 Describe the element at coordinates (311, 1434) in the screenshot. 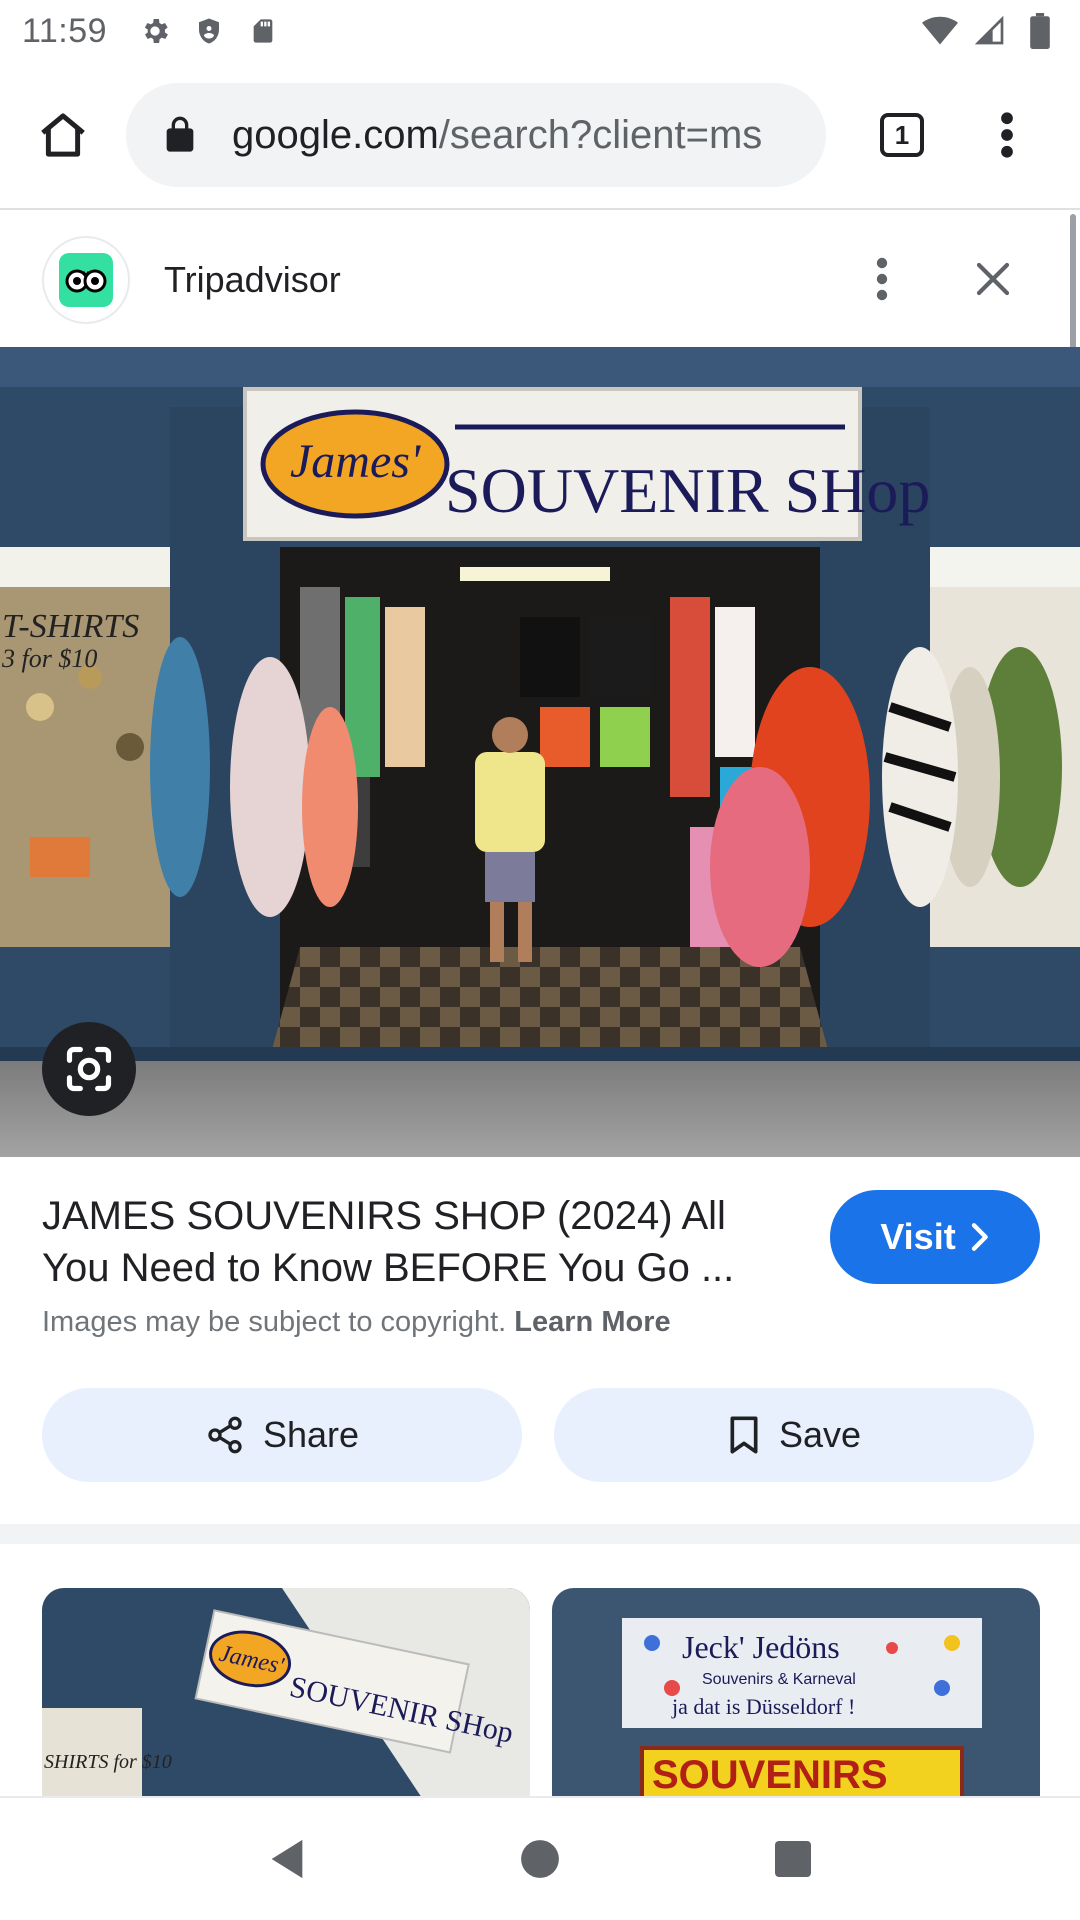

I see `share-label: Share` at that location.